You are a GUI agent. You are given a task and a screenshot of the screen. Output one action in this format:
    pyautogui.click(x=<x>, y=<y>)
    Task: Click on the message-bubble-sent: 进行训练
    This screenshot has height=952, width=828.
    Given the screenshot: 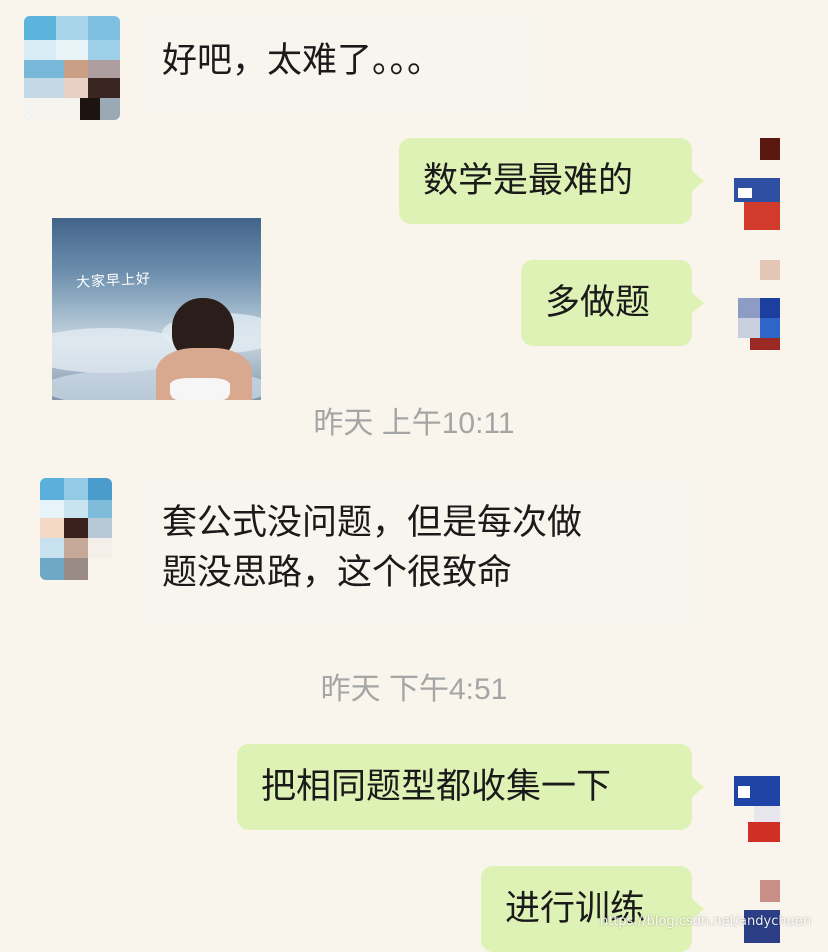 What is the action you would take?
    pyautogui.click(x=592, y=909)
    